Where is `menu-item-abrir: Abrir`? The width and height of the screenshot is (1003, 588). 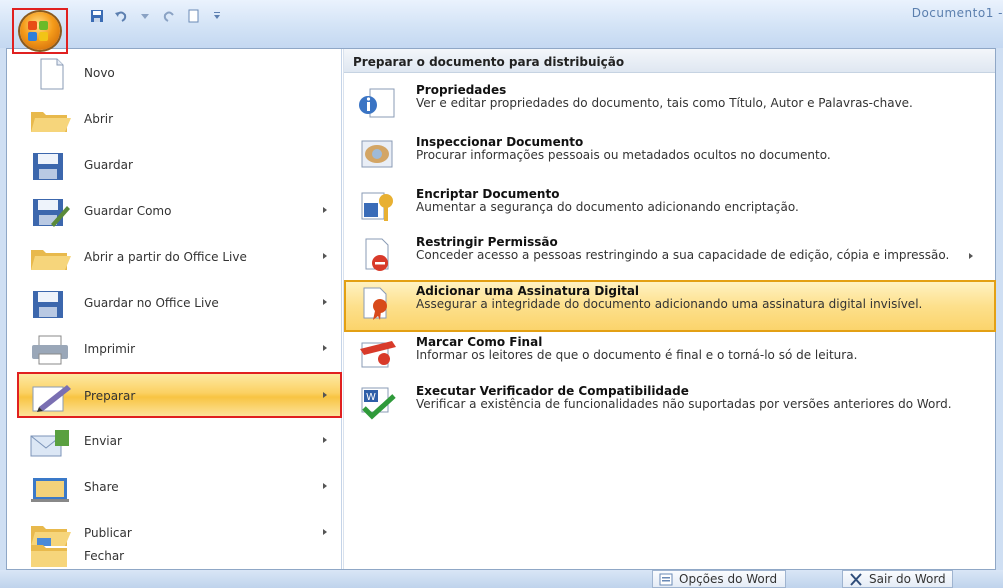 menu-item-abrir: Abrir is located at coordinates (174, 120).